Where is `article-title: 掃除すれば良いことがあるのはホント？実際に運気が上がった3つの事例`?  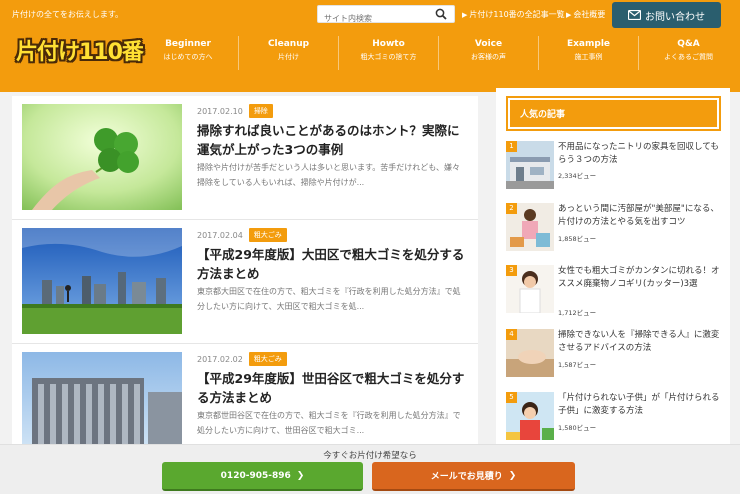
article-title: 掃除すれば良いことがあるのはホント？実際に運気が上がった3つの事例 is located at coordinates (332, 140).